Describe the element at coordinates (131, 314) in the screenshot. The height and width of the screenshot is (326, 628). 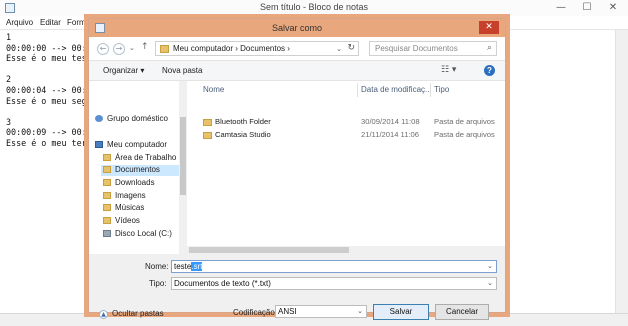
I see `hide-folders-button: ▲ Ocultar pastas` at that location.